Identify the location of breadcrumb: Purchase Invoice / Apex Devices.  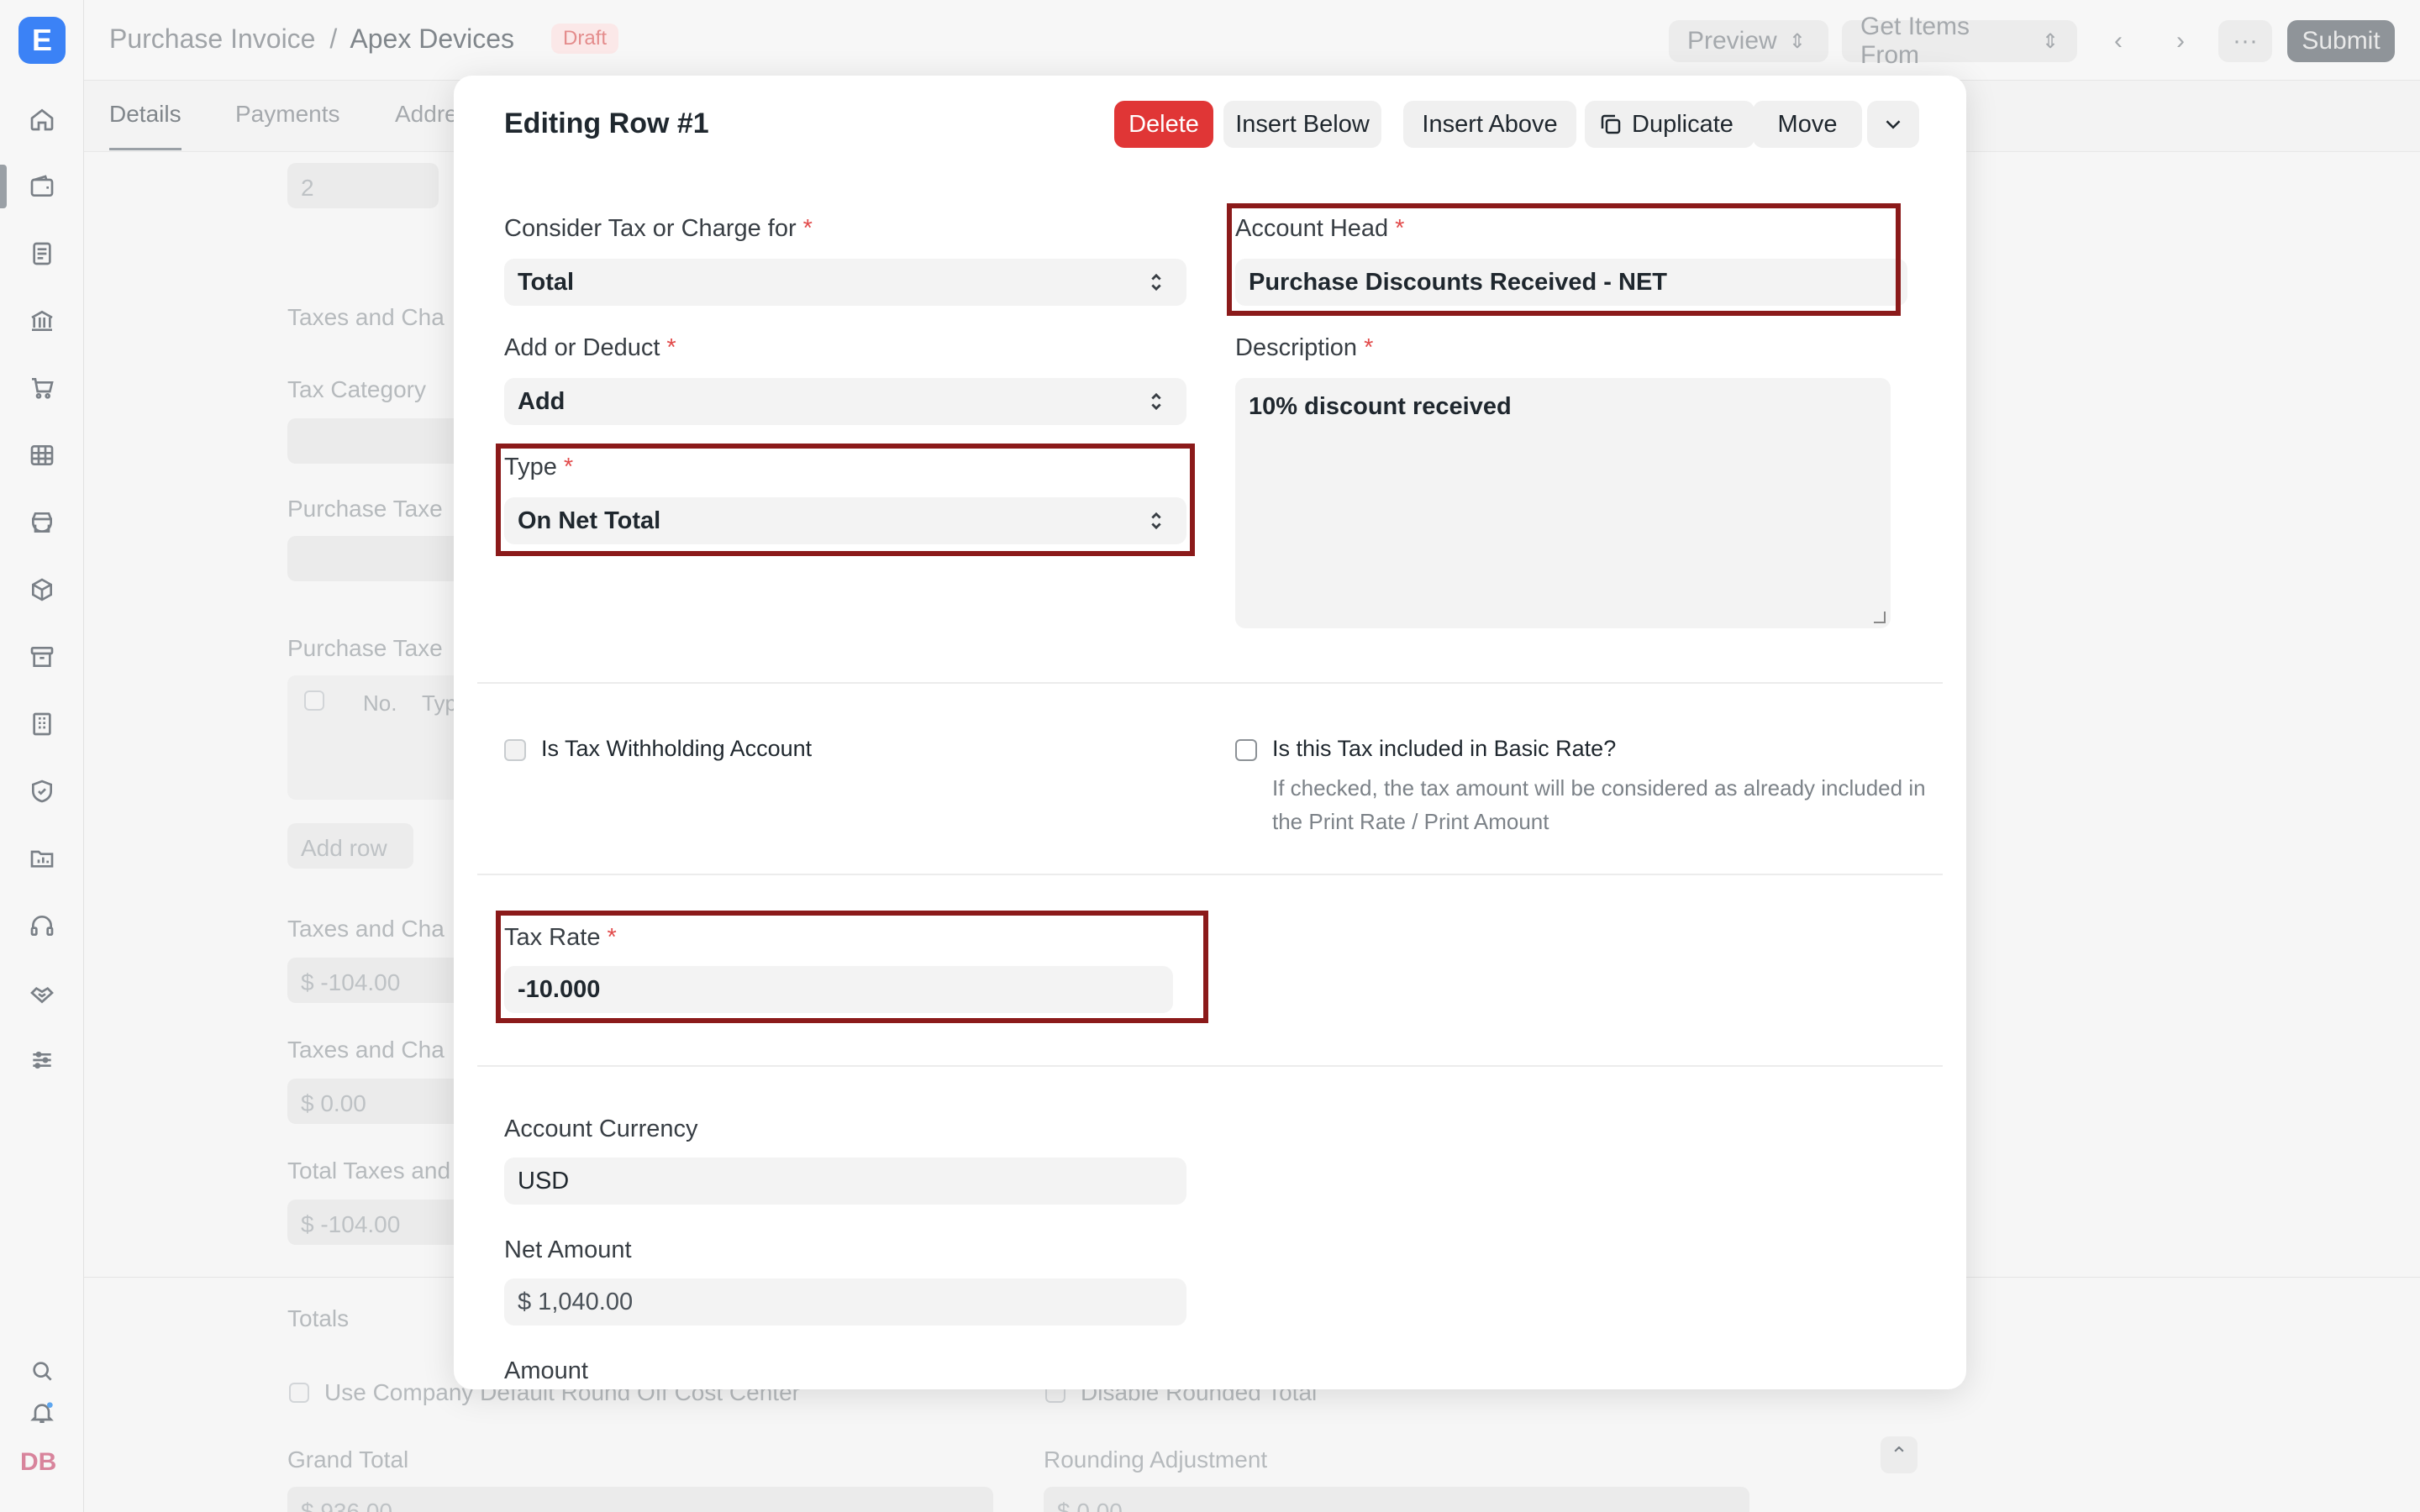
(311, 39).